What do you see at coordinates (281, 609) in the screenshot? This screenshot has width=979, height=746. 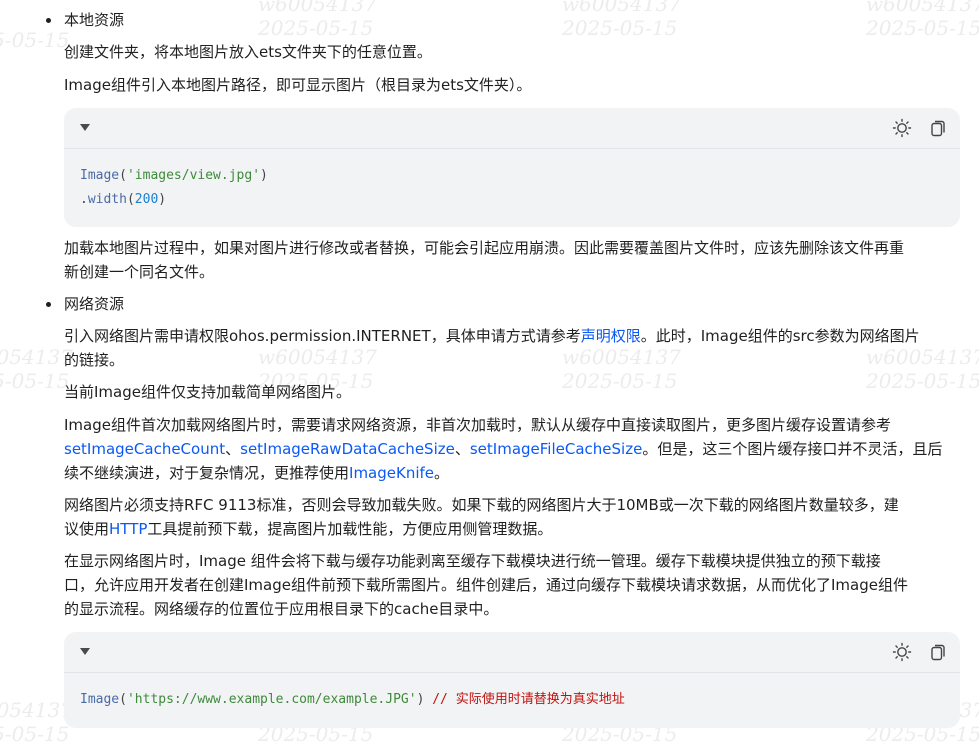 I see `paragraph: 的显示流程。网络缓存的位置位于应用根目录下的cache目录中。` at bounding box center [281, 609].